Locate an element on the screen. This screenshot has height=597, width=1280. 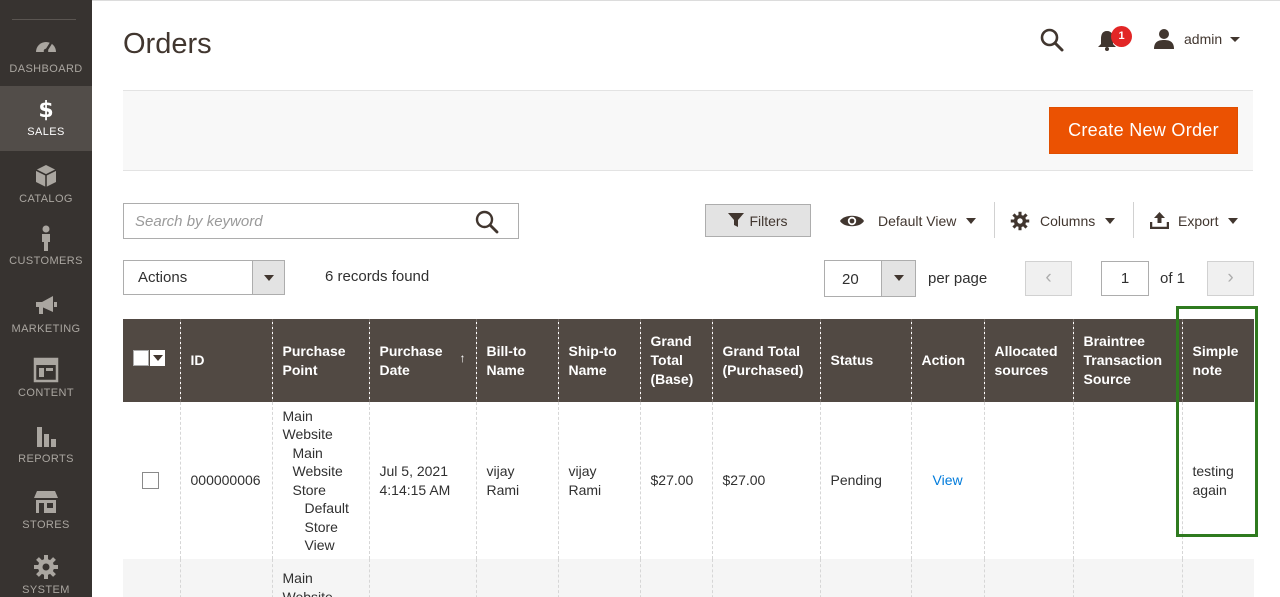
sidebar-item-label: REPORTS is located at coordinates (46, 459).